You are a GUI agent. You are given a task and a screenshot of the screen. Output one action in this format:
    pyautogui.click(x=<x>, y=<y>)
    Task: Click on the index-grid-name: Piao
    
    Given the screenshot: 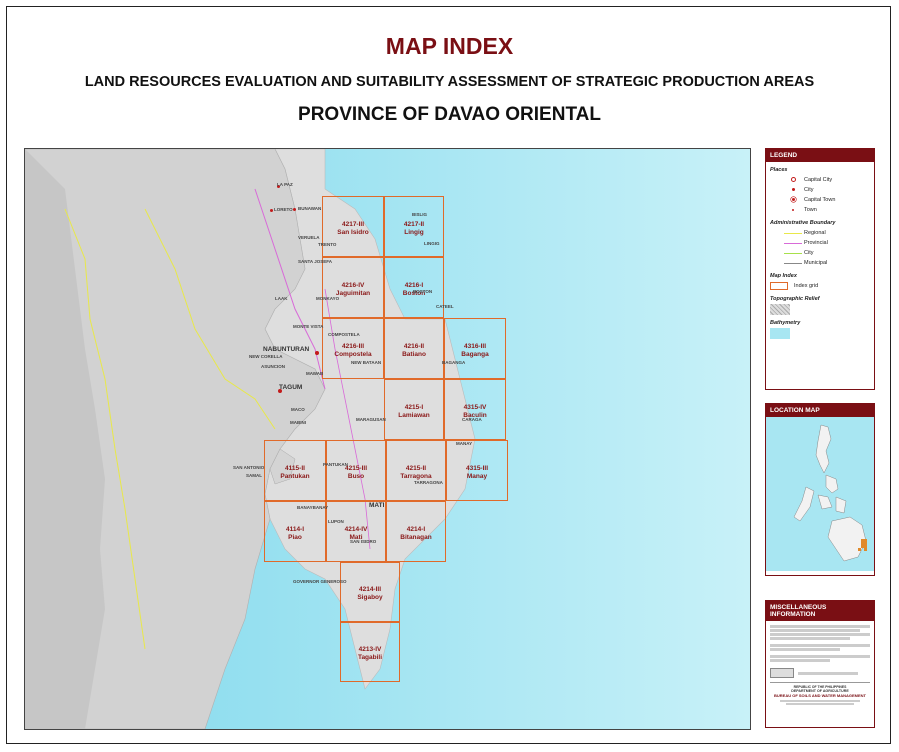 What is the action you would take?
    pyautogui.click(x=295, y=537)
    